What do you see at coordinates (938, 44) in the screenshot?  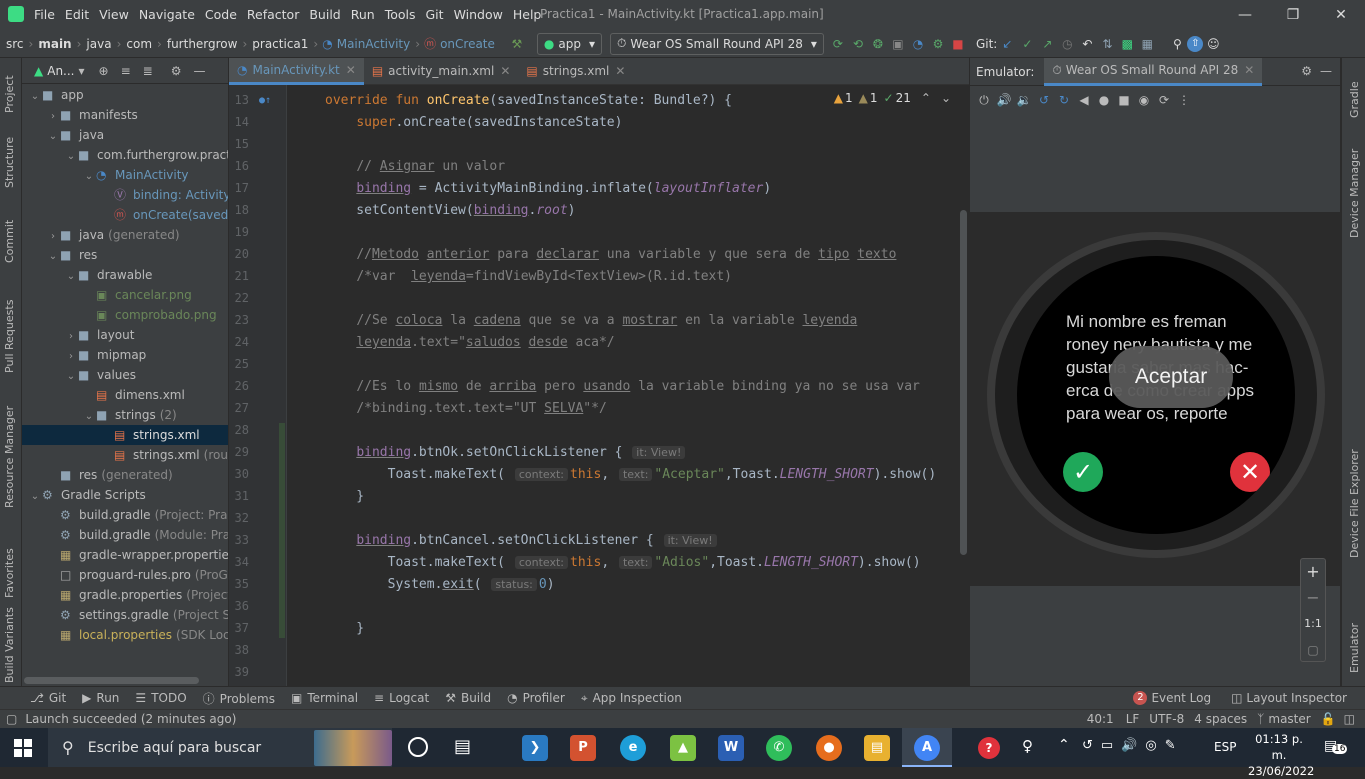 I see `android-debug-icon: ⚙` at bounding box center [938, 44].